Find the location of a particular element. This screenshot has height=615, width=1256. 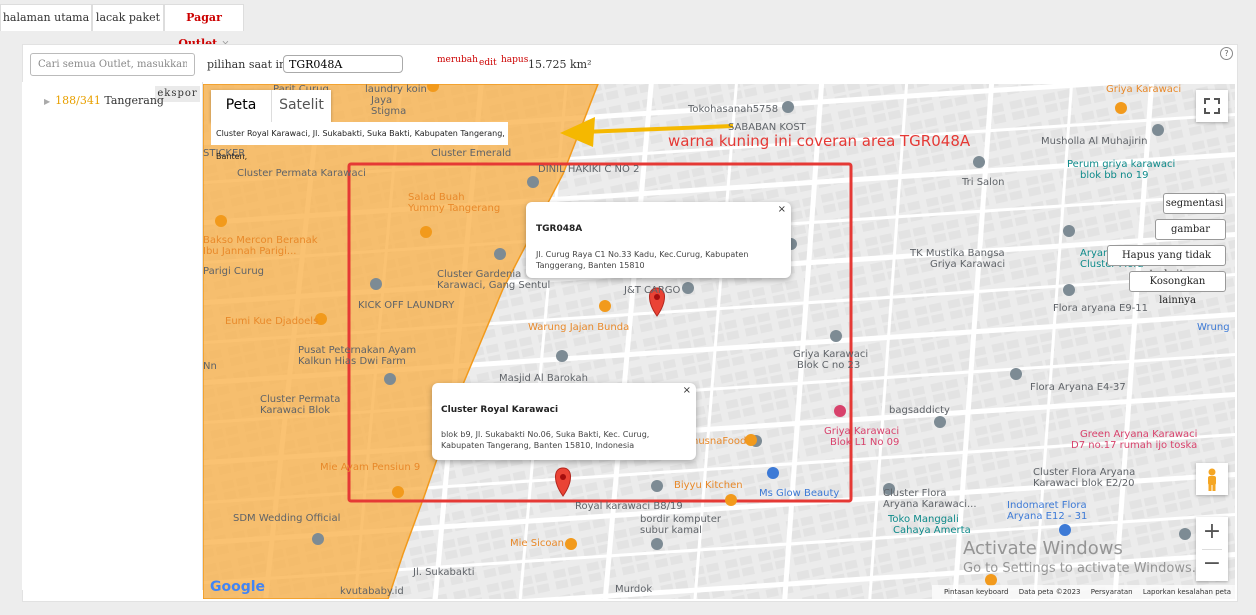

tab-lacak-paket: lacak paket is located at coordinates (128, 17).